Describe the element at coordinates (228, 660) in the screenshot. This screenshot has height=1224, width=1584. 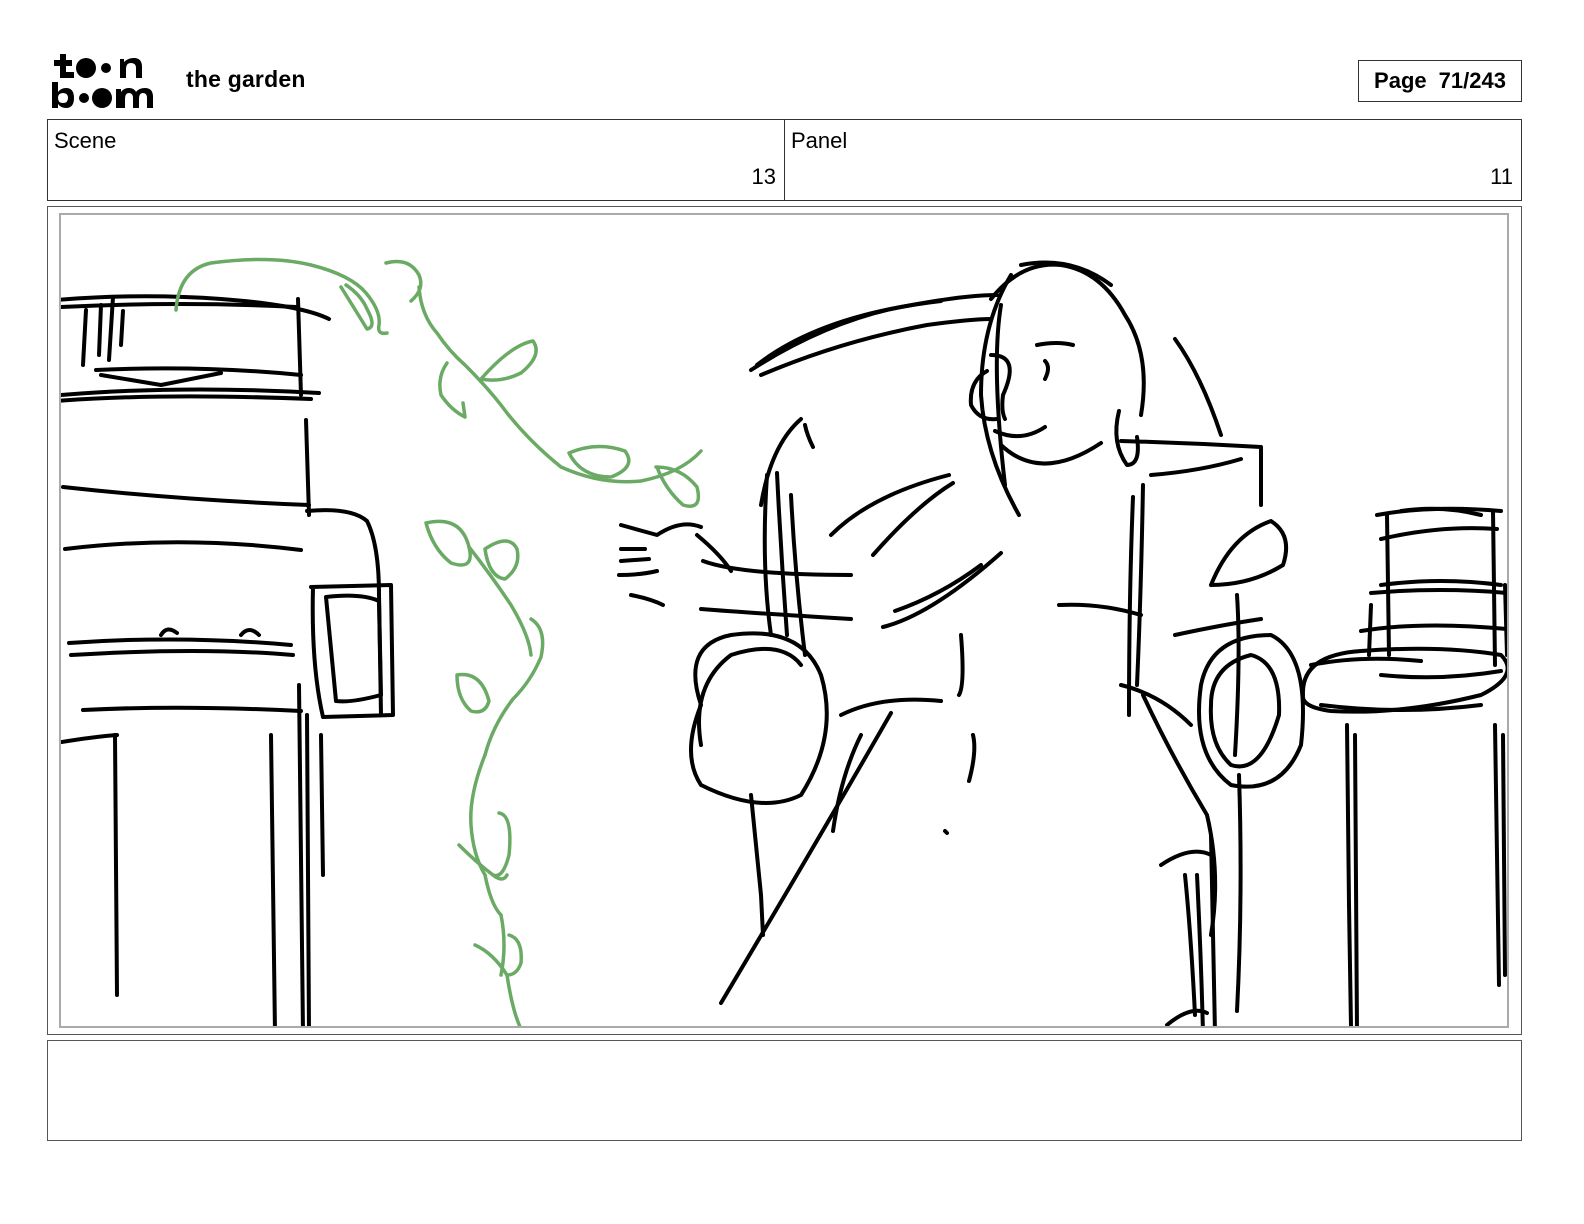
I see `left-shelf-sketch` at that location.